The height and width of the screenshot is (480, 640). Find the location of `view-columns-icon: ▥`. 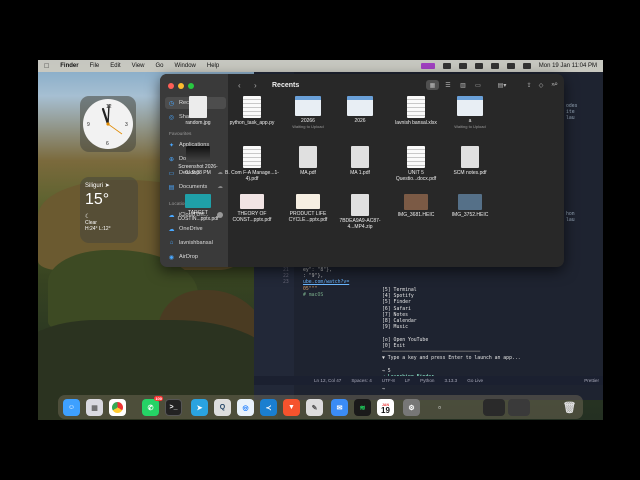

view-columns-icon: ▥ is located at coordinates (463, 85).